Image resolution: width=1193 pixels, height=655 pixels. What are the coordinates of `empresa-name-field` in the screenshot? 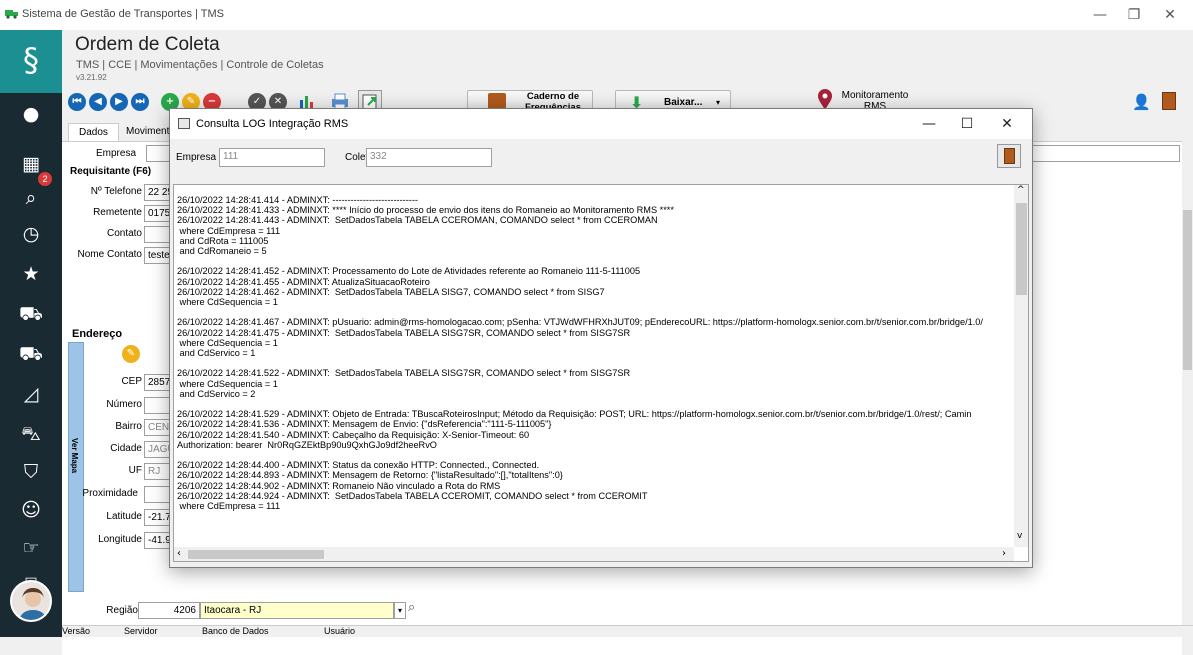 It's located at (1094, 153).